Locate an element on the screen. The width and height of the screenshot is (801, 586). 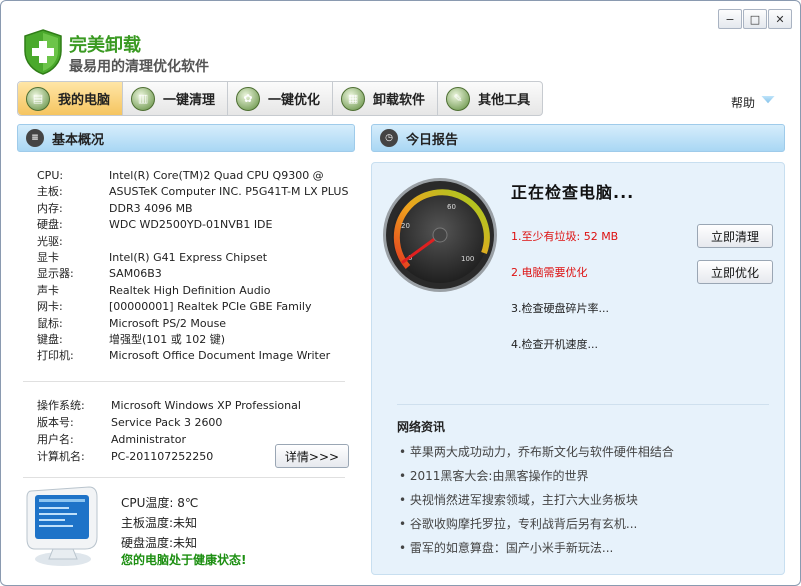
info-label: 内存: is located at coordinates (50, 208).